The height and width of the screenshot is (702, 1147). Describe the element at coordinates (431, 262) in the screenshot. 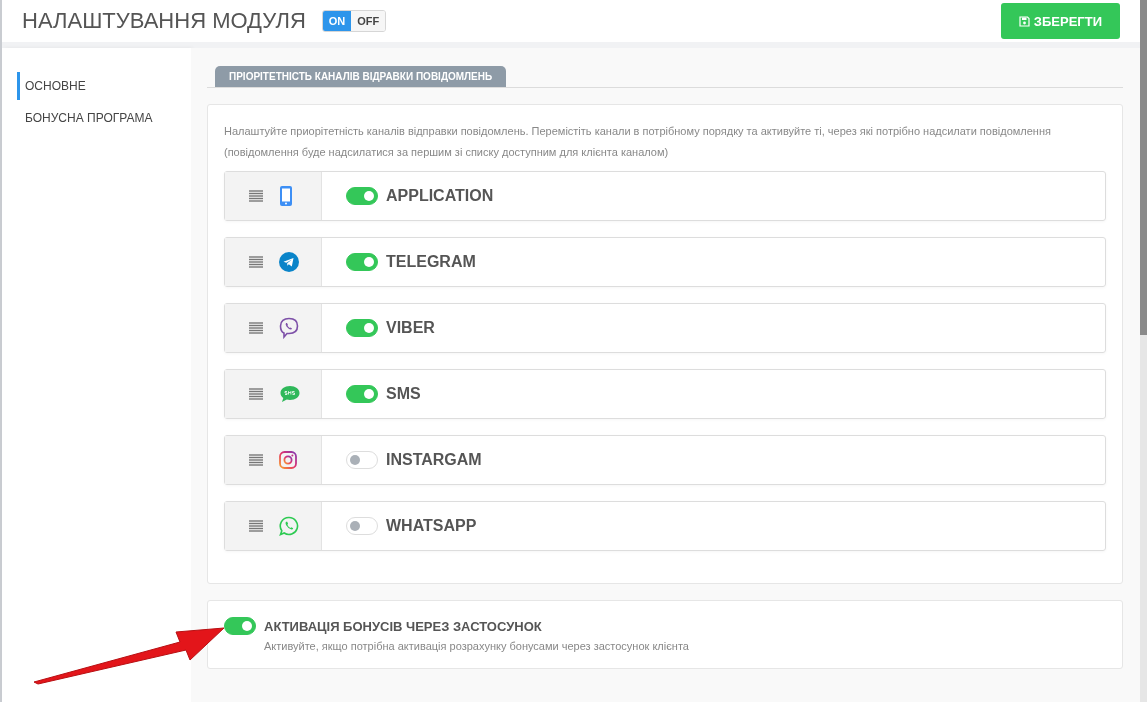

I see `channel-name: TELEGRAM` at that location.